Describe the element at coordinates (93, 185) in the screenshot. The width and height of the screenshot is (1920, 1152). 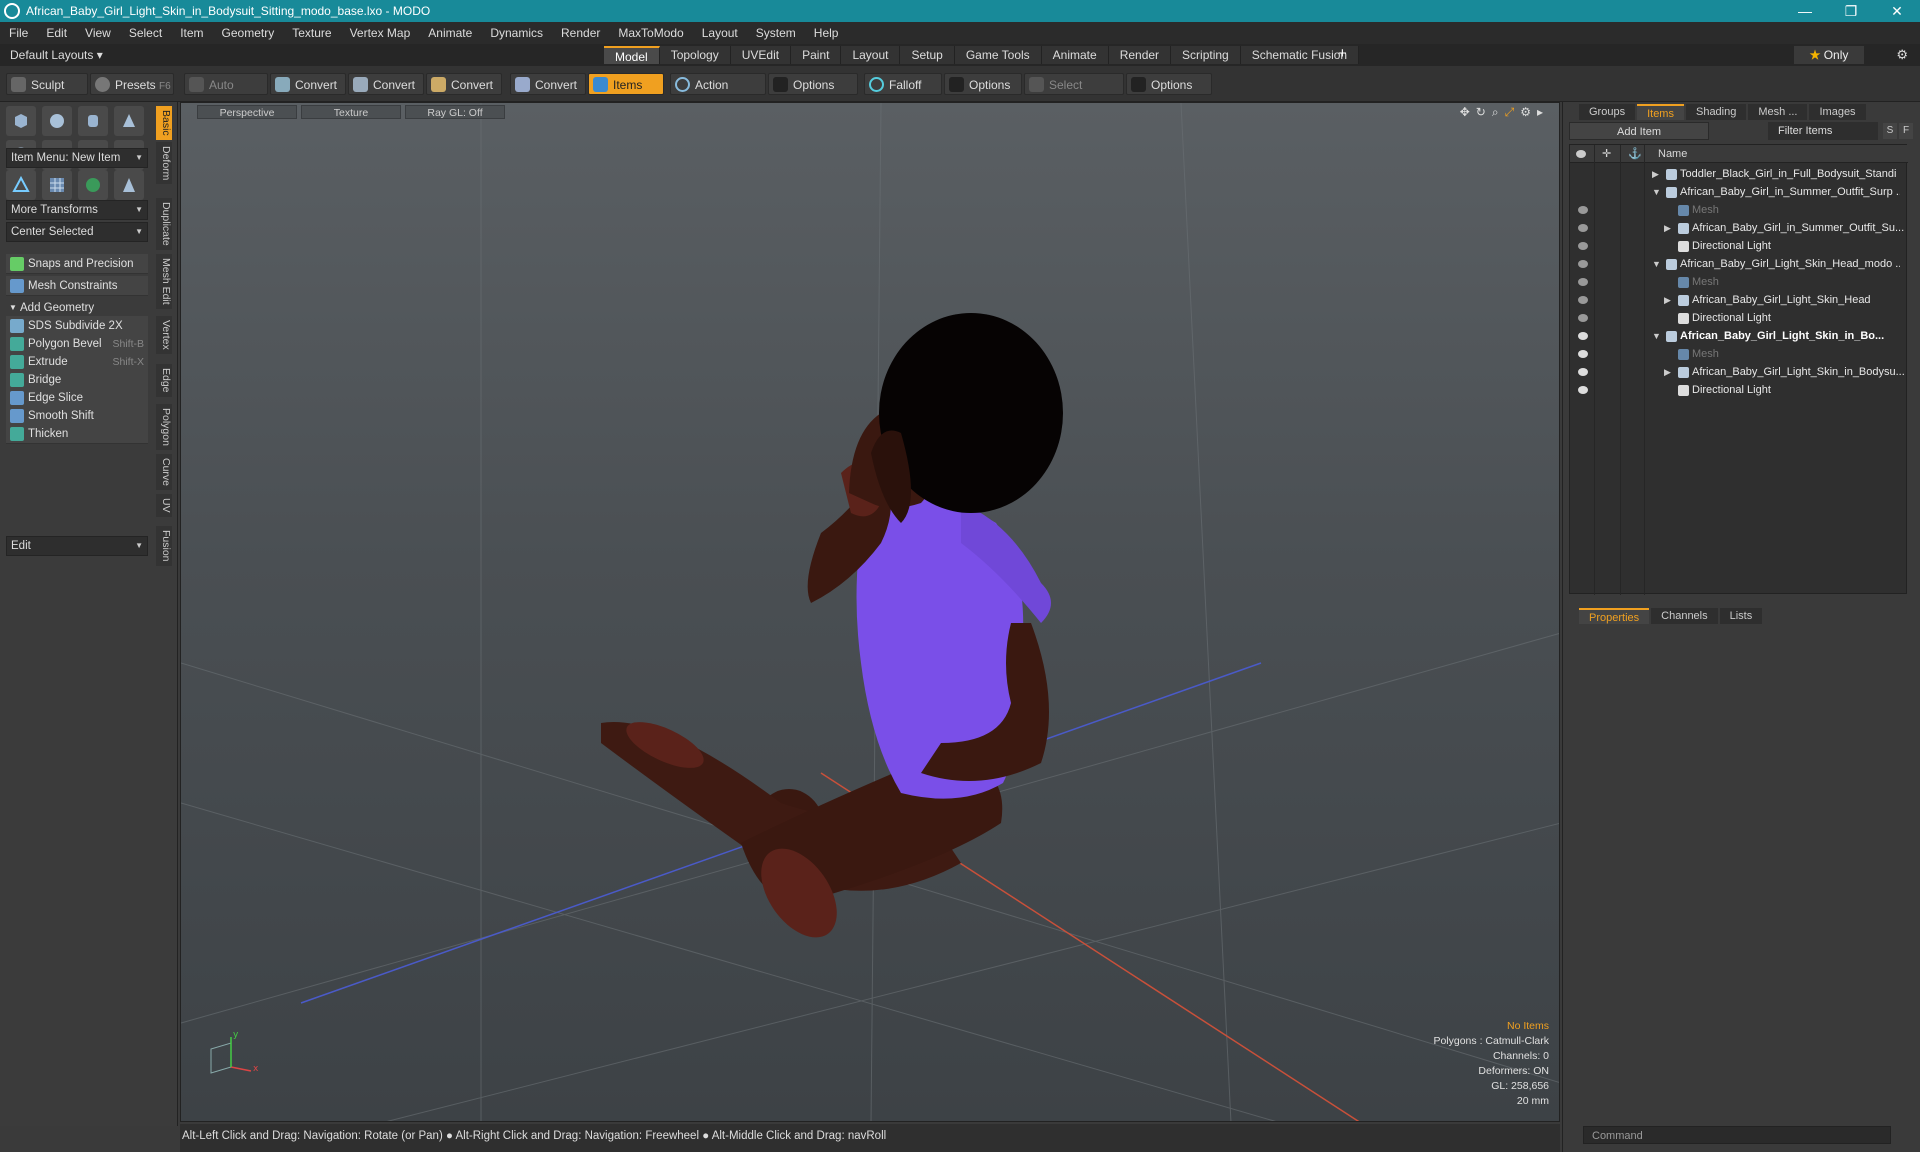
I see `globe-icon` at that location.